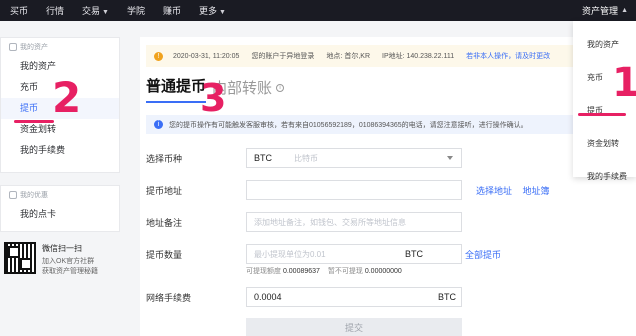  I want to click on nav-more-label: 更多, so click(208, 11).